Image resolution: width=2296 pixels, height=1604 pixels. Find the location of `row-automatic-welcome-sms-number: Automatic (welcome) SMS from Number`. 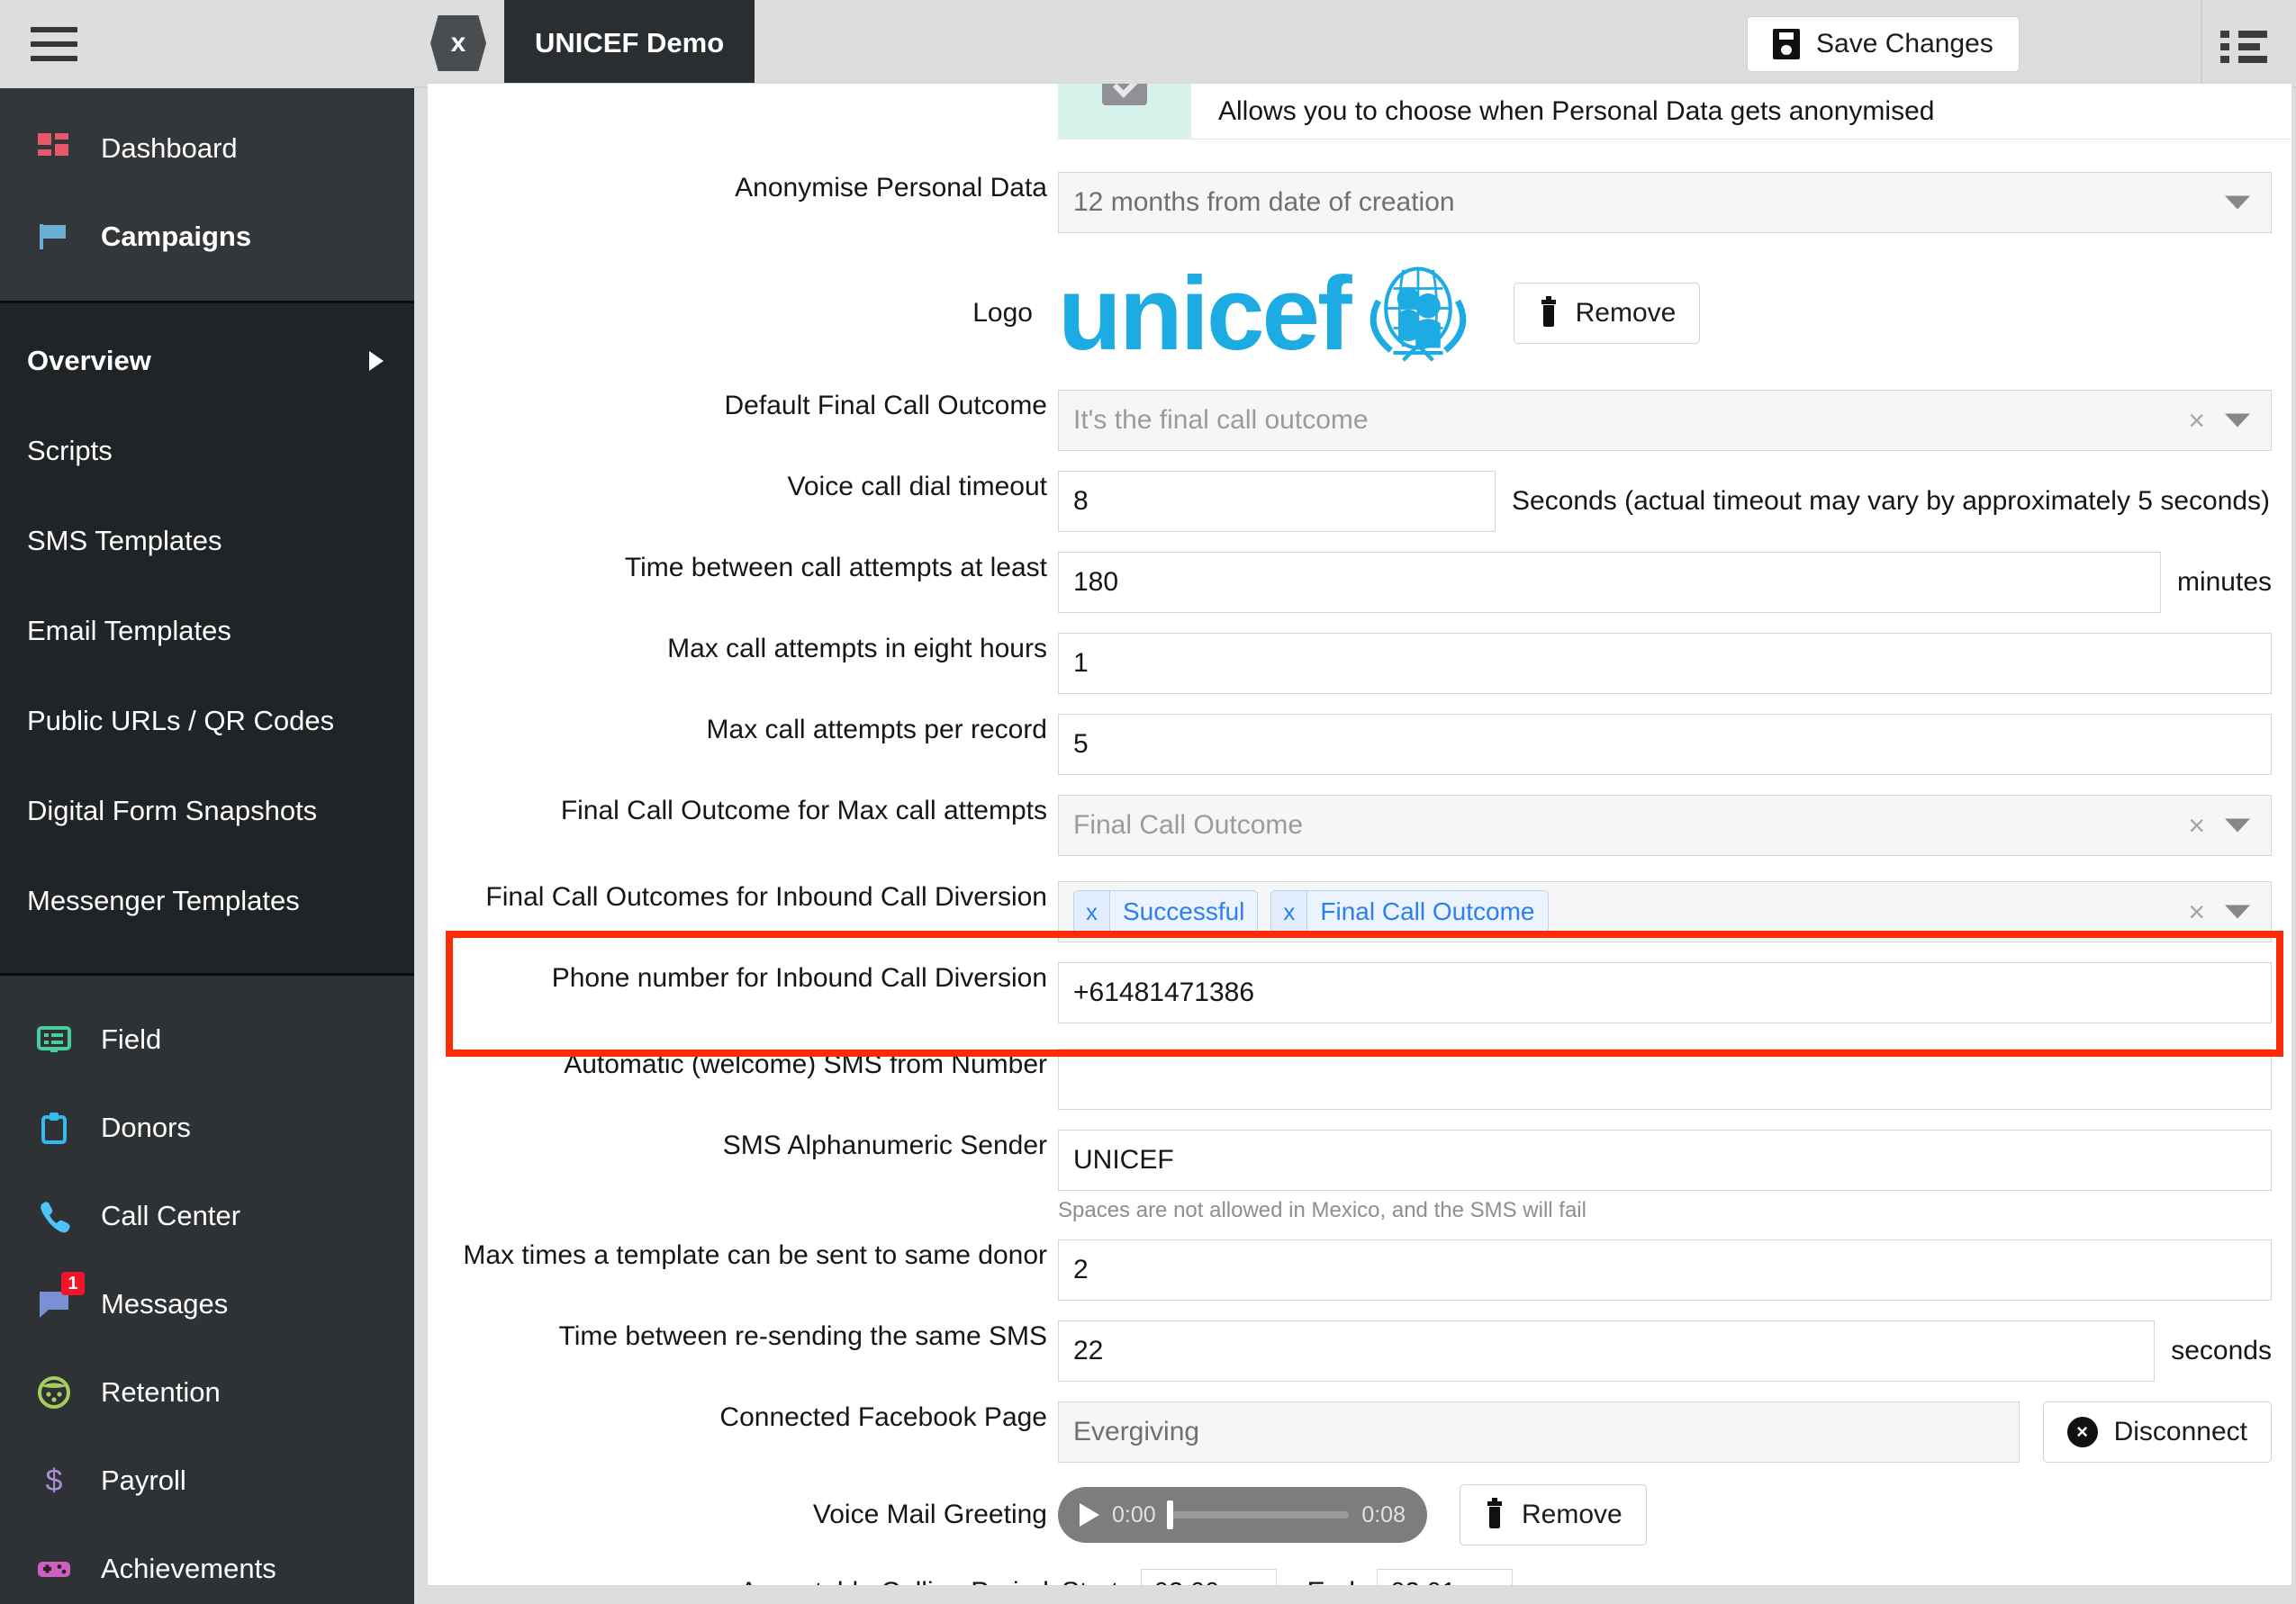

row-automatic-welcome-sms-number: Automatic (welcome) SMS from Number is located at coordinates (1360, 1079).